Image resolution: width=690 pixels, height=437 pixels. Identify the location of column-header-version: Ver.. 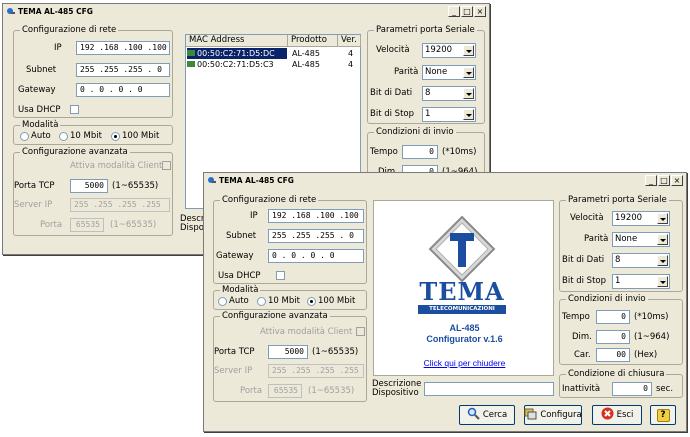
(349, 41).